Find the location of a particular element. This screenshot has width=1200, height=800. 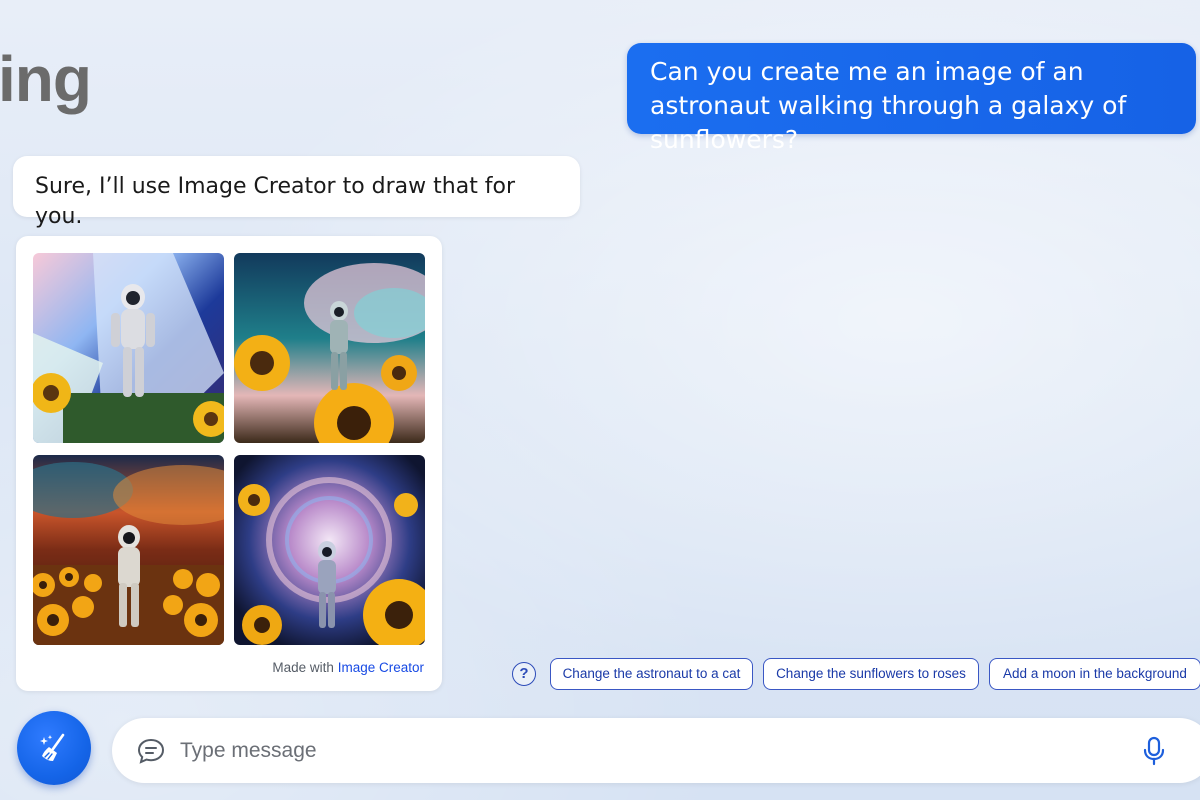

new-topic-button is located at coordinates (54, 748).